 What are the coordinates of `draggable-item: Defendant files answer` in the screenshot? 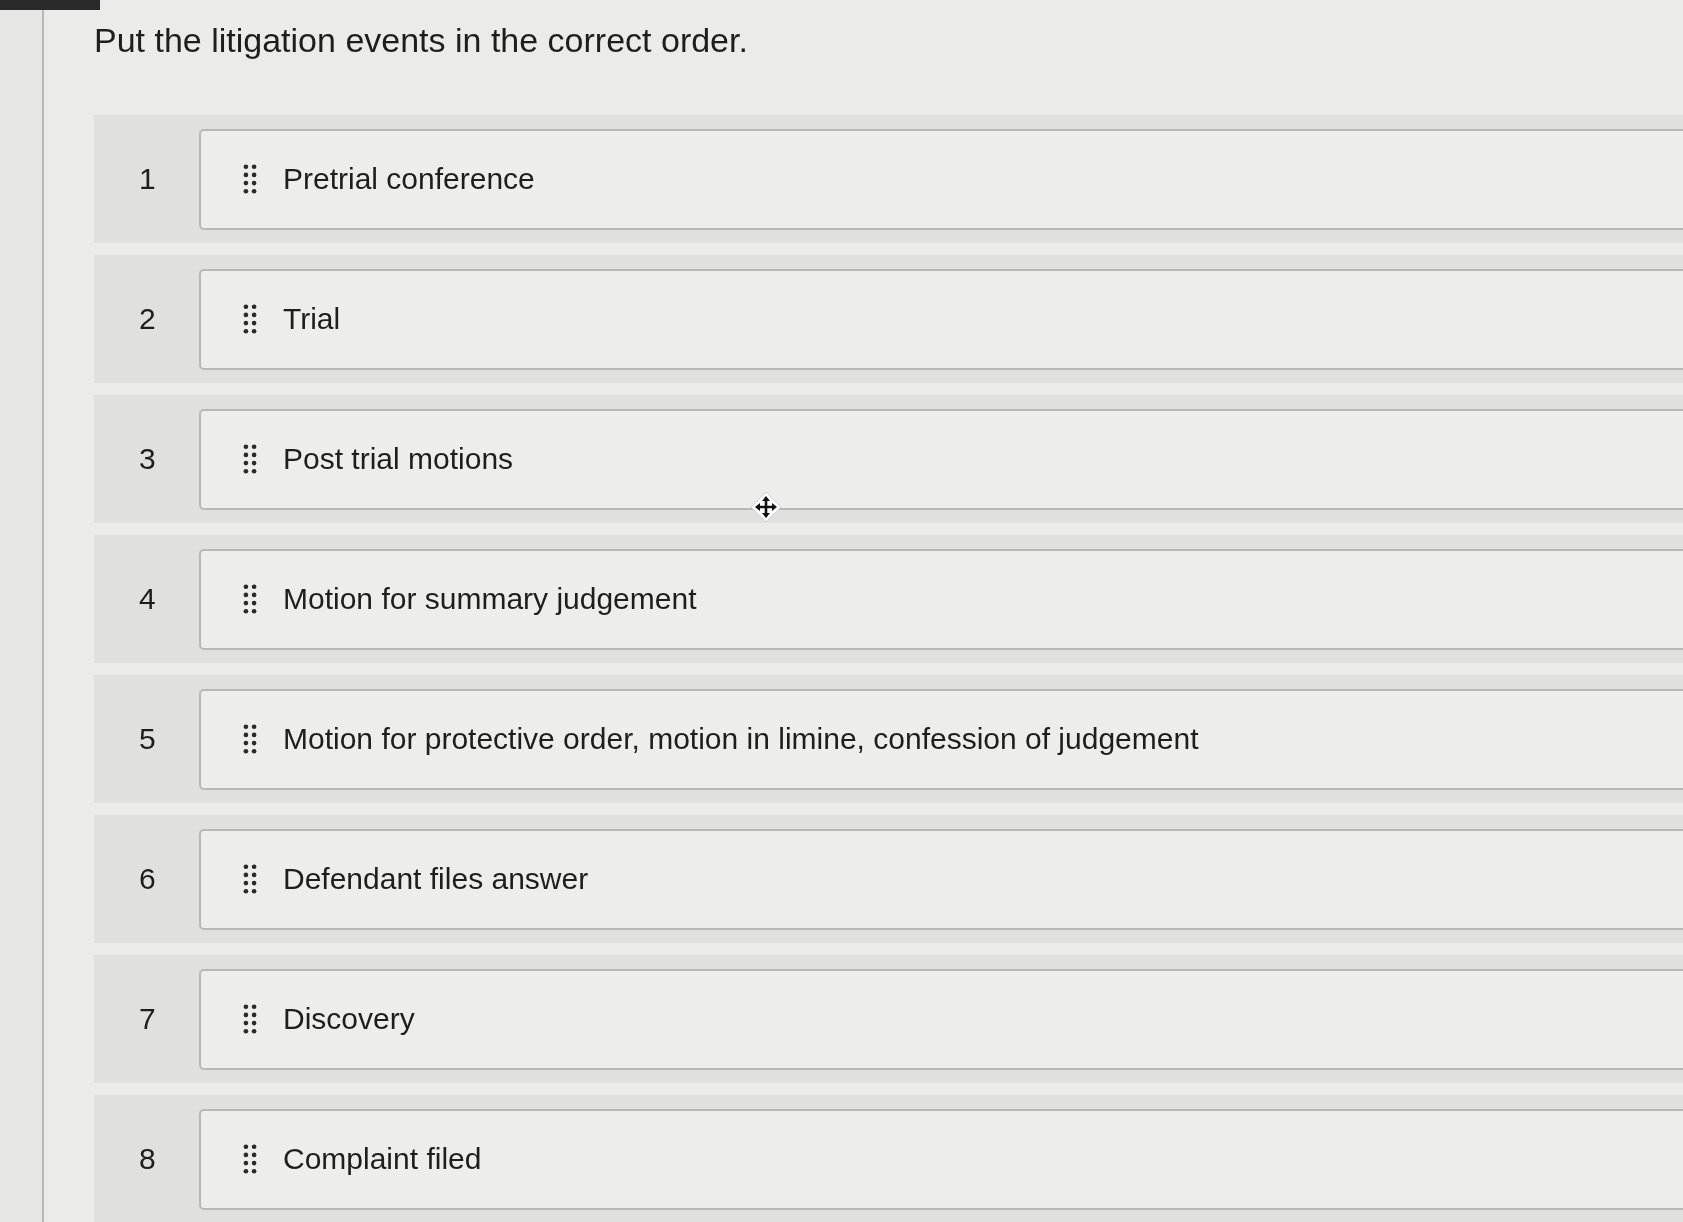 It's located at (941, 879).